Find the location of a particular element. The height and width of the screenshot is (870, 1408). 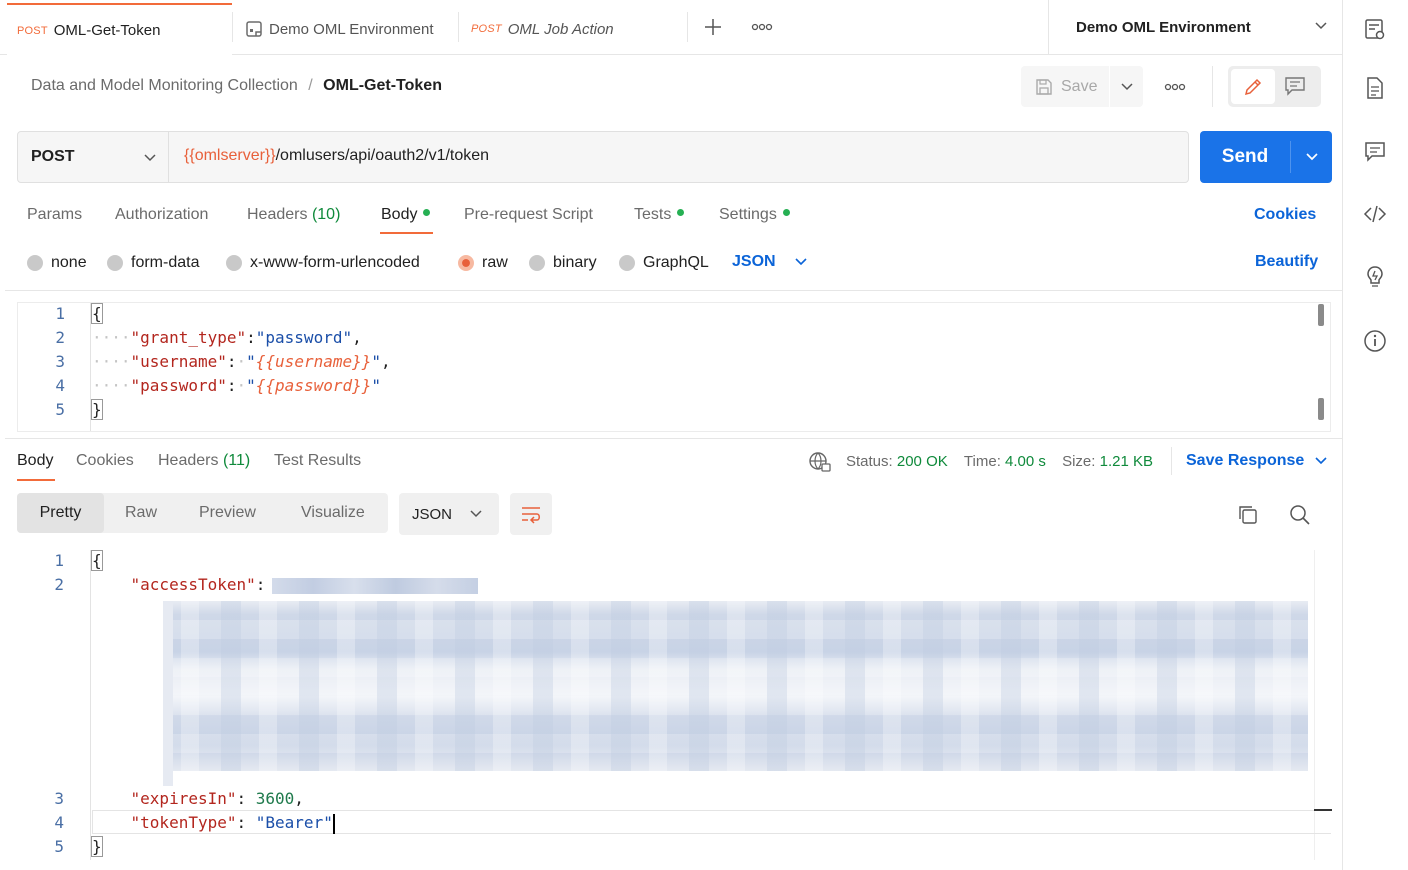

search-icon is located at coordinates (1300, 515).